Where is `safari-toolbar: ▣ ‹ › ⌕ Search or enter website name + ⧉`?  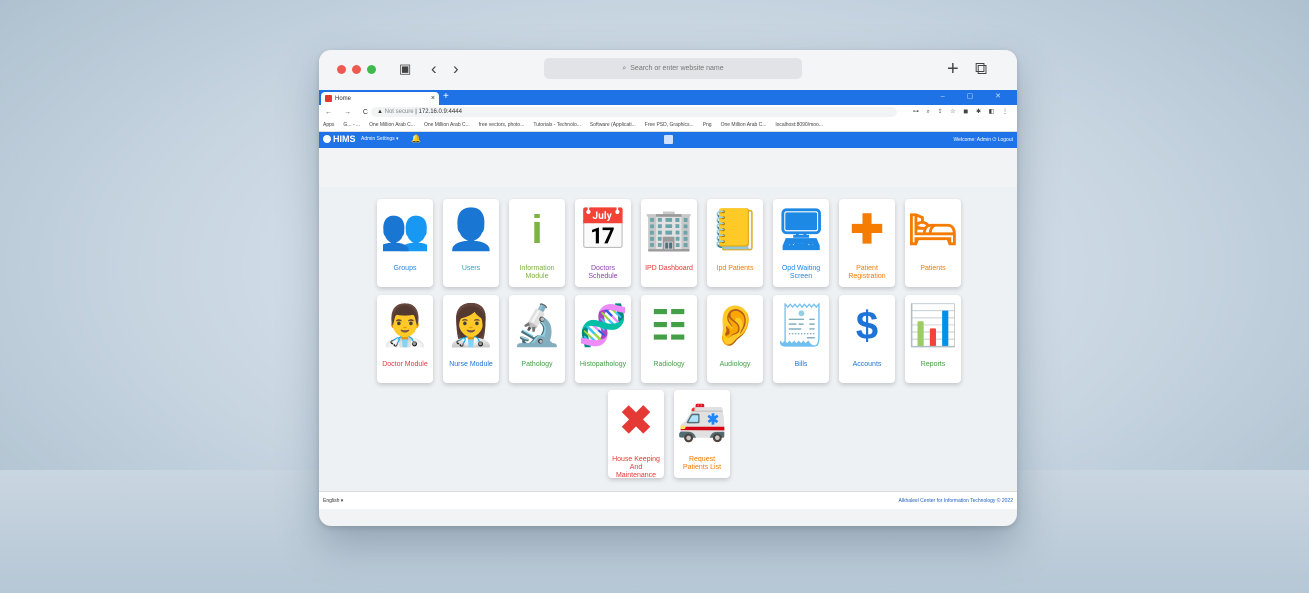
safari-toolbar: ▣ ‹ › ⌕ Search or enter website name + ⧉ is located at coordinates (668, 70).